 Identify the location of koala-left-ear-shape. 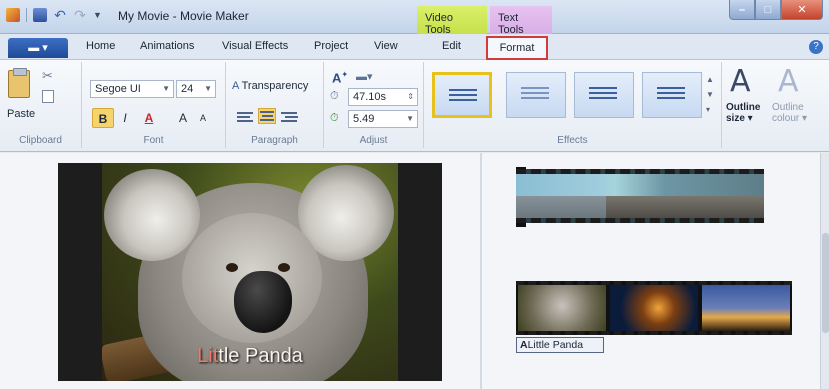
(152, 215).